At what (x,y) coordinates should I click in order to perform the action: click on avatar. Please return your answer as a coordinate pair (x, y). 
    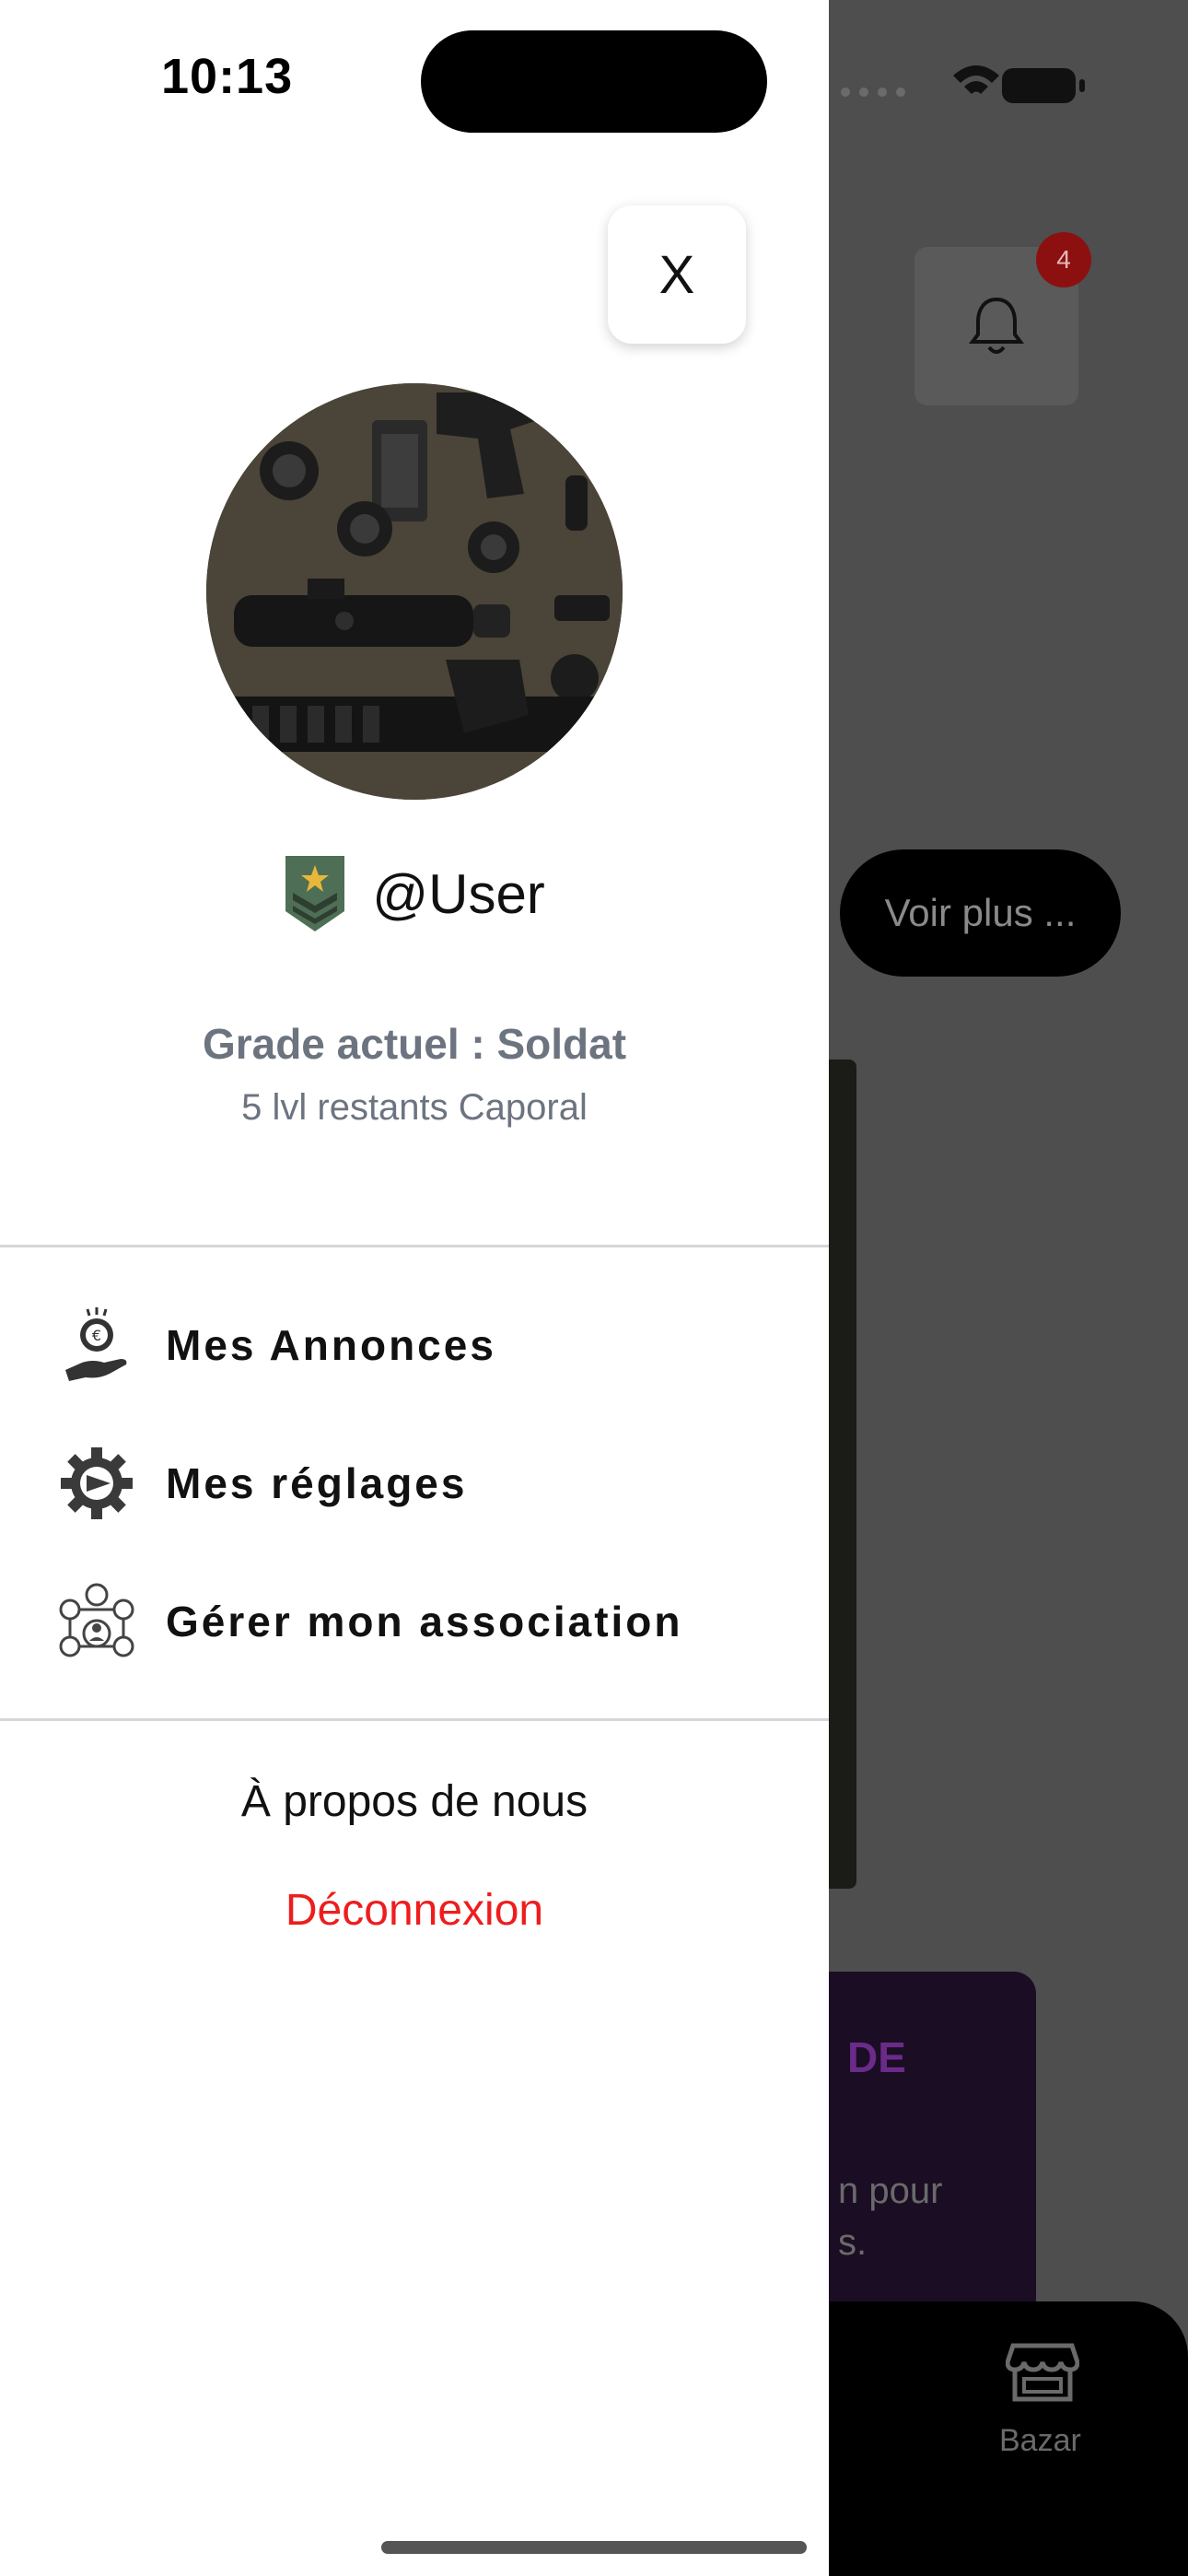
    Looking at the image, I should click on (414, 591).